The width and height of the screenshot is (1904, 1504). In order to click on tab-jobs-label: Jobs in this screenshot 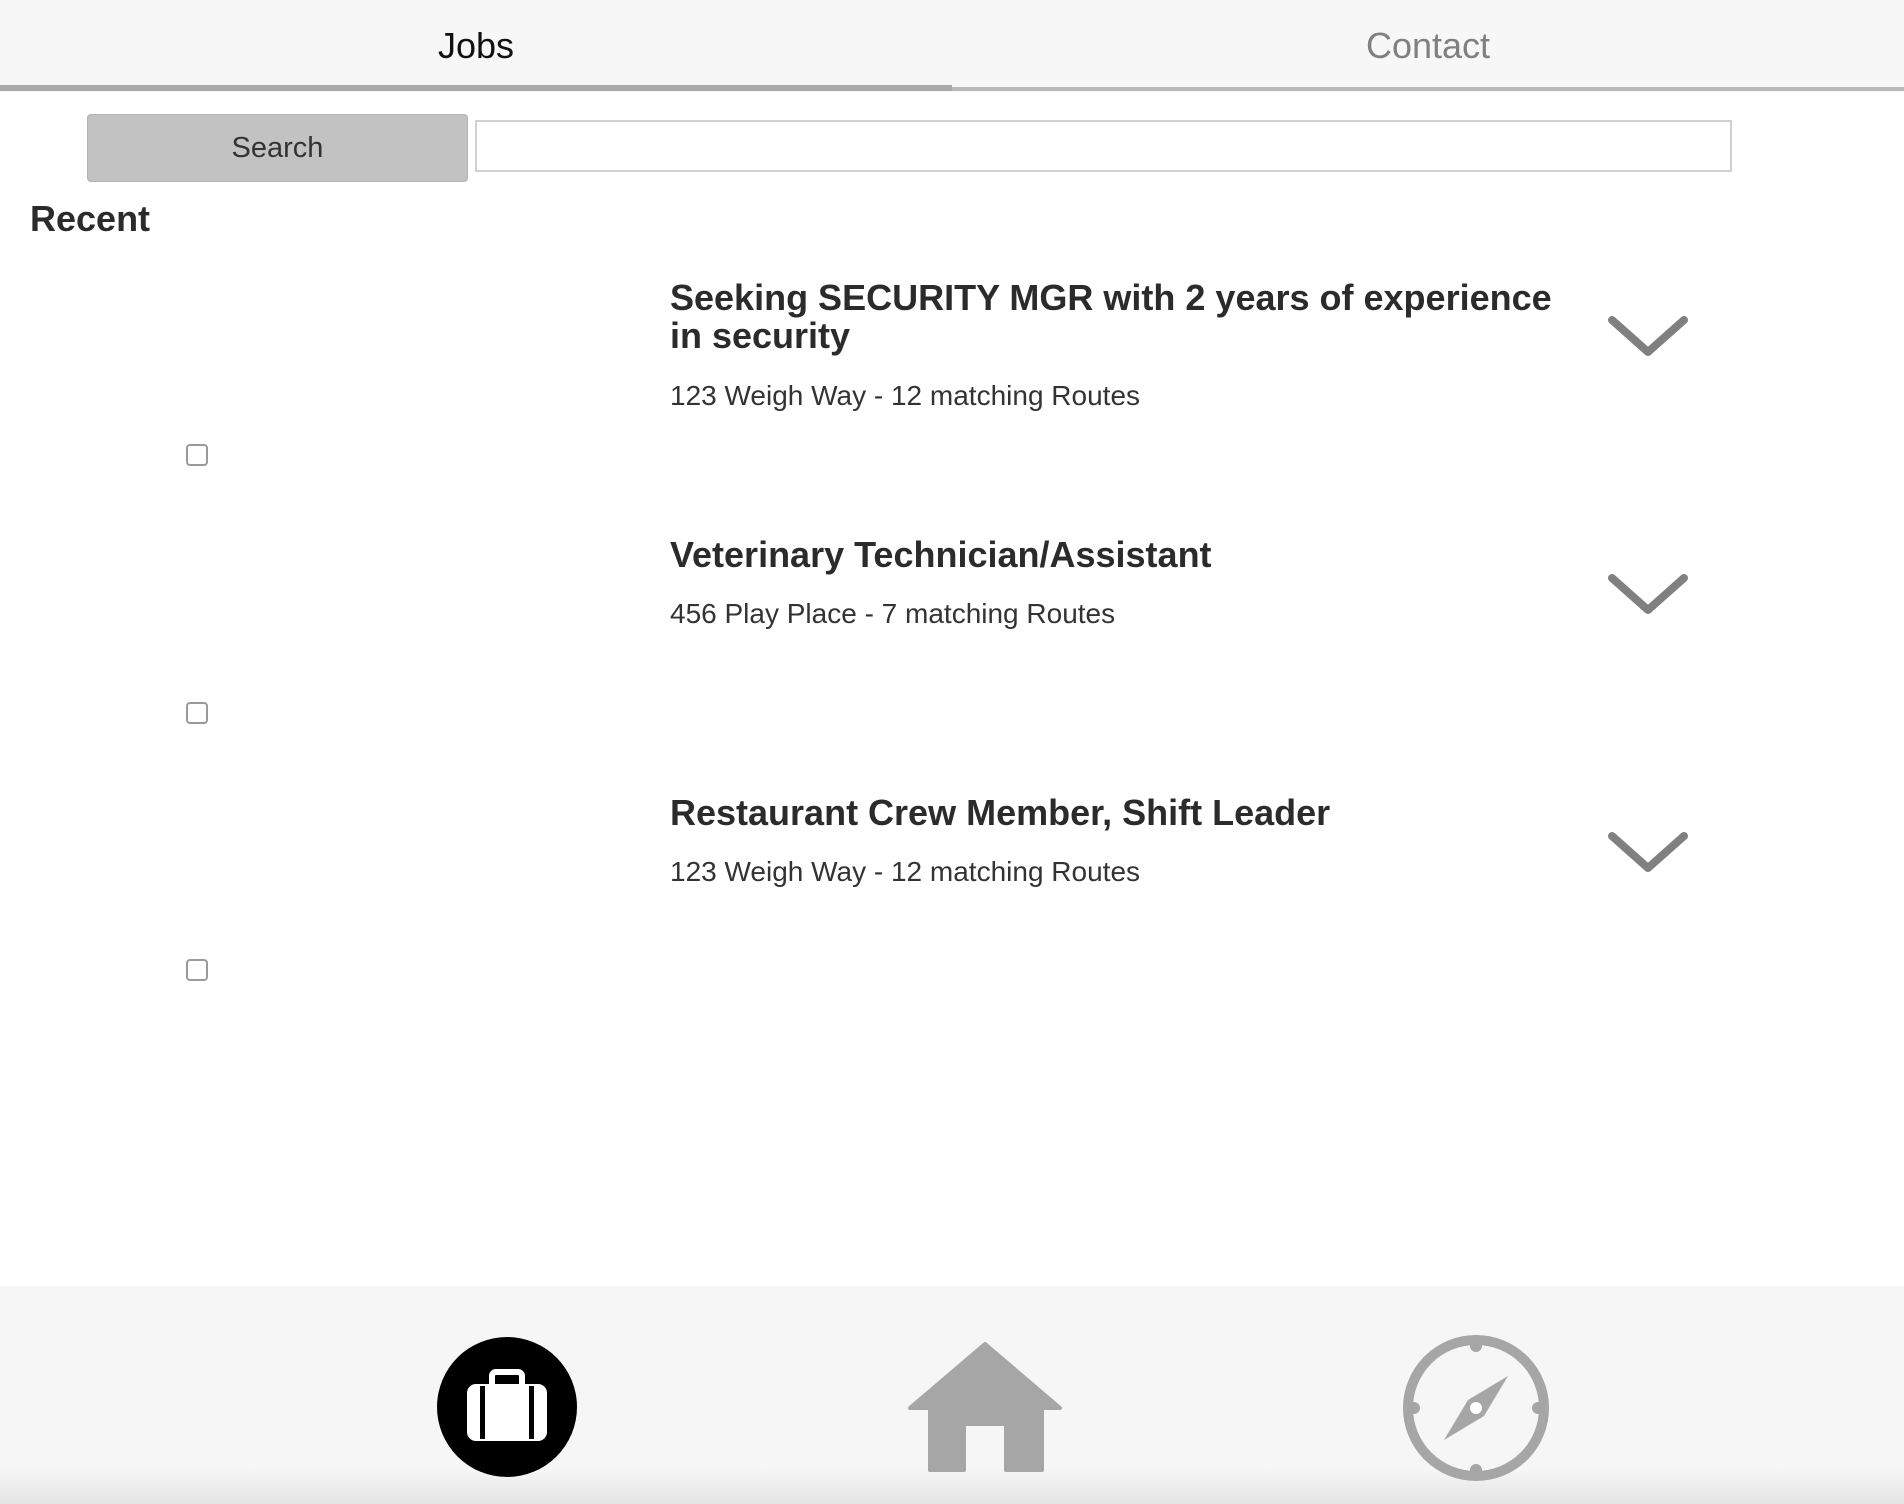, I will do `click(476, 45)`.